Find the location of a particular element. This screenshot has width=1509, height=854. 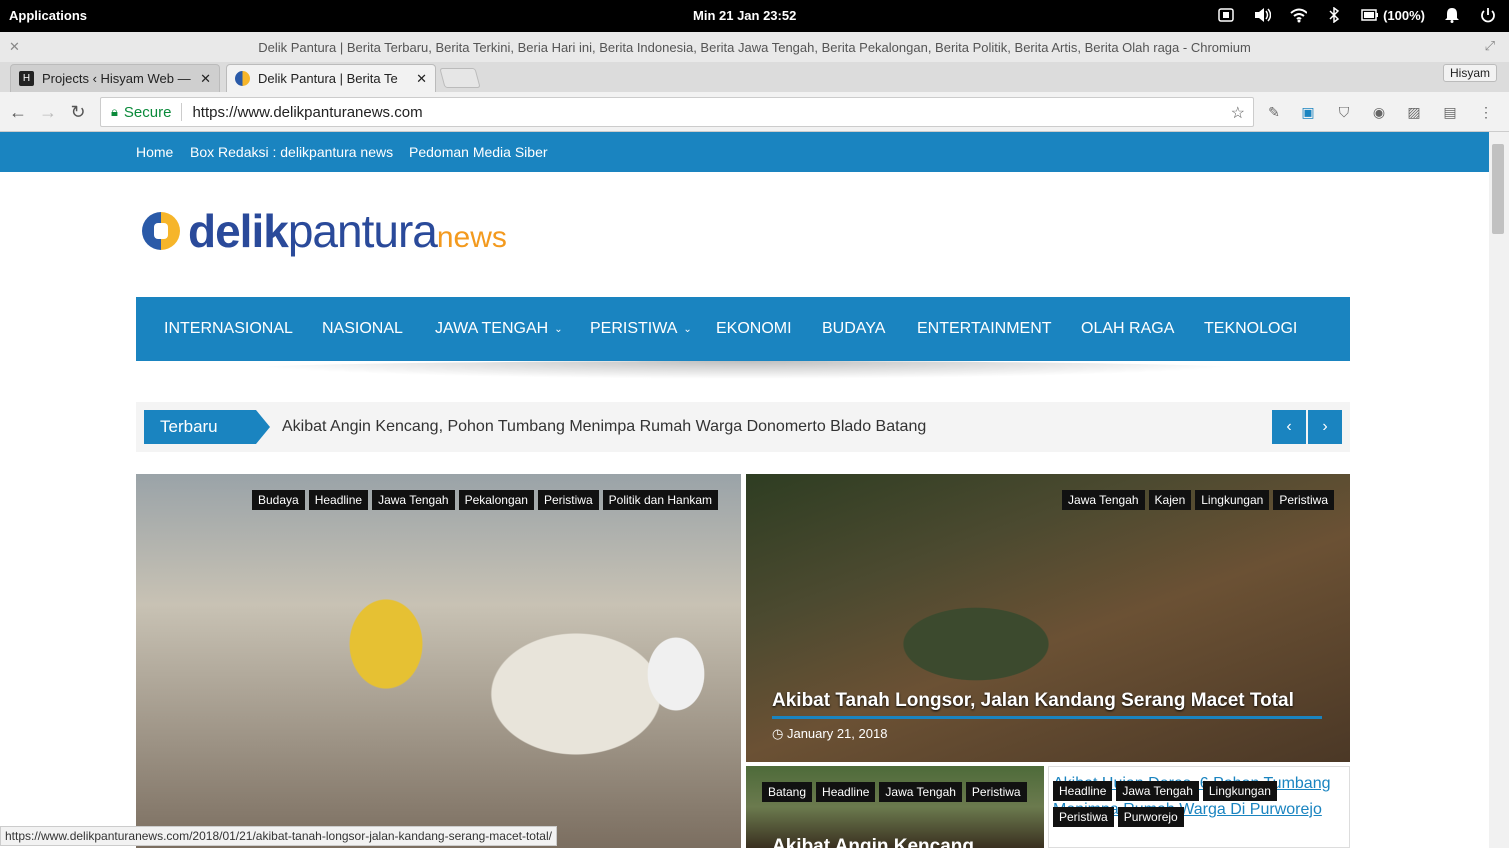

nav-nasional: NASIONAL is located at coordinates (362, 329).